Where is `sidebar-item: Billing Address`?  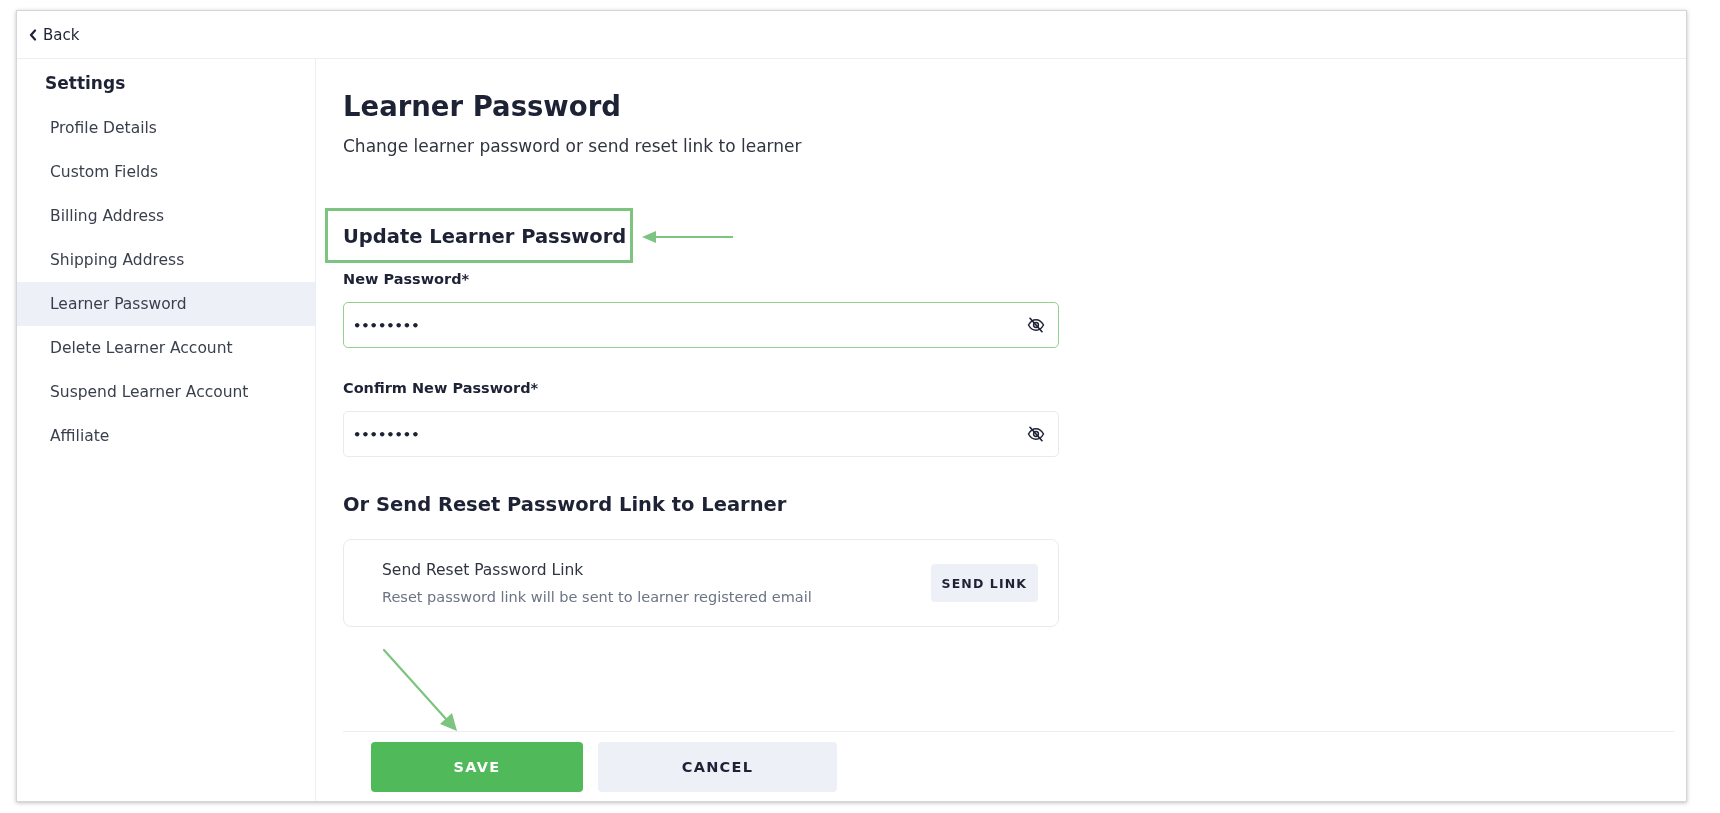
sidebar-item: Billing Address is located at coordinates (166, 216).